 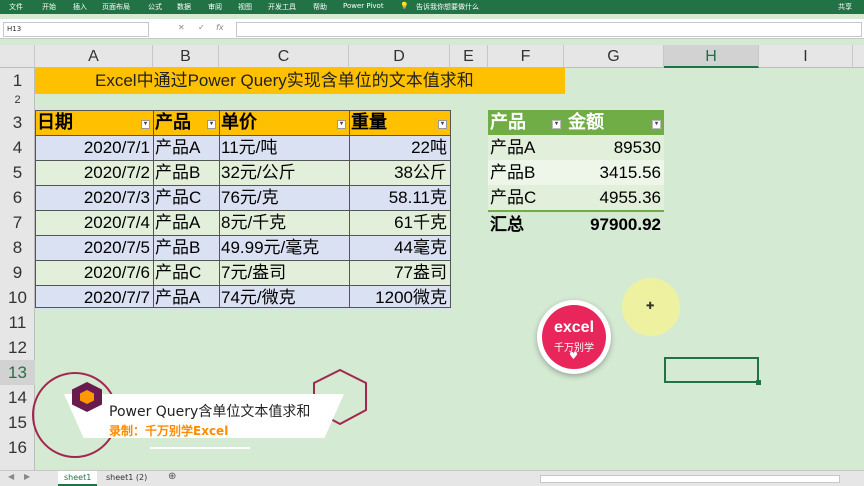 I want to click on banner-subtitle: 录制：千万别学Excel, so click(x=169, y=431).